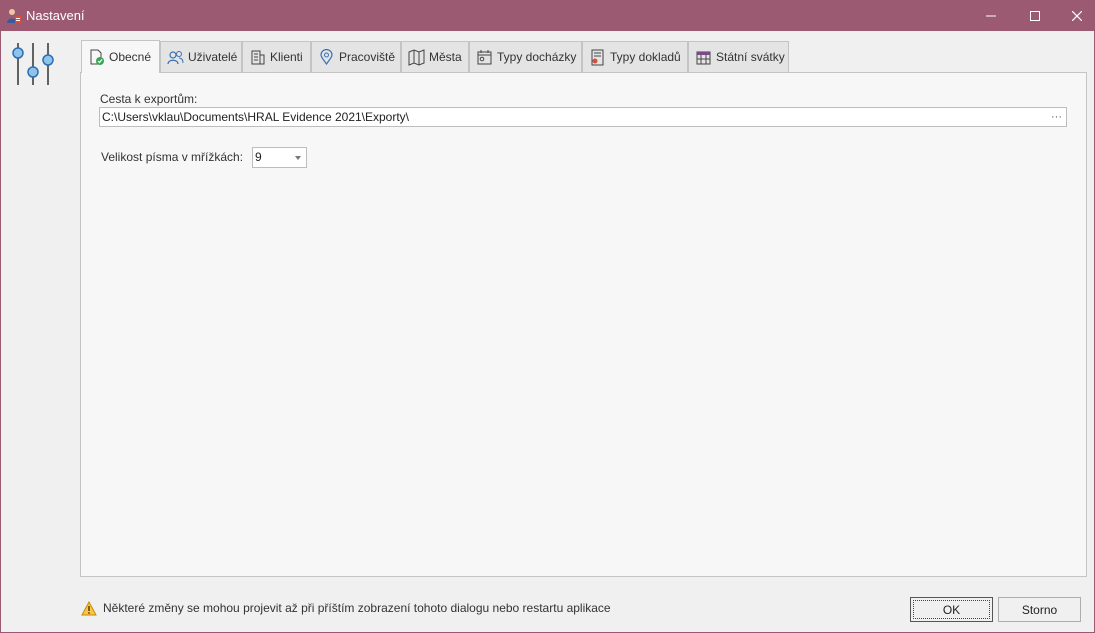 This screenshot has height=633, width=1095. What do you see at coordinates (750, 57) in the screenshot?
I see `tab-label: Státní svátky` at bounding box center [750, 57].